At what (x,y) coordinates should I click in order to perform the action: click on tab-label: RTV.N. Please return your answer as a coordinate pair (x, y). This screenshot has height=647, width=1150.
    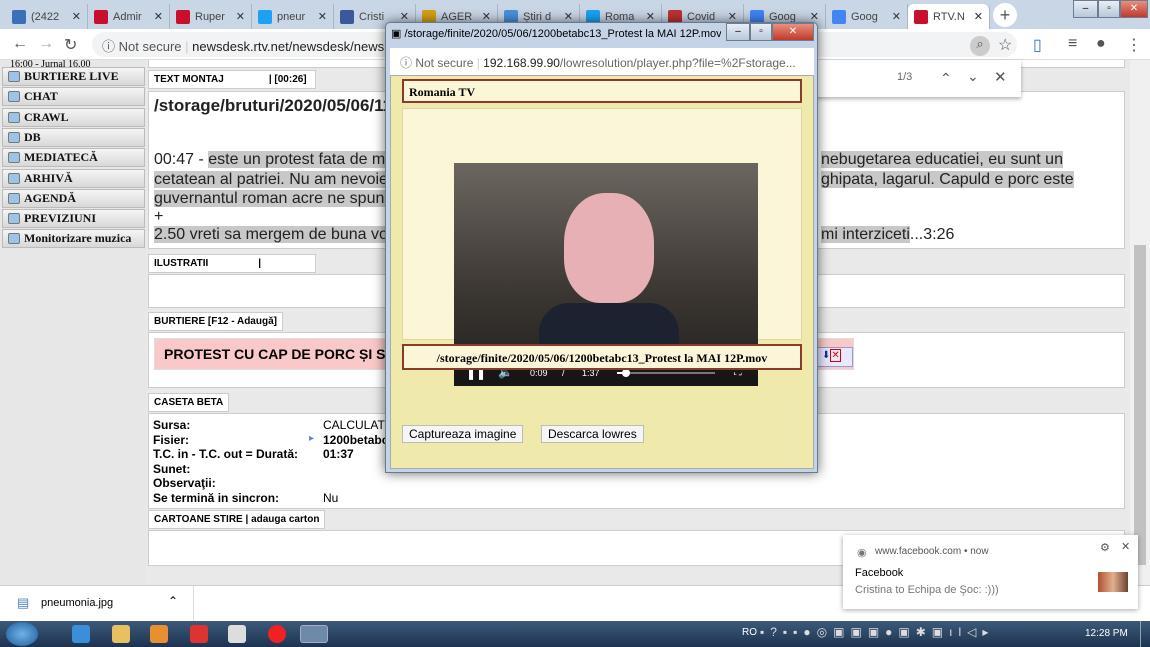
    Looking at the image, I should click on (949, 16).